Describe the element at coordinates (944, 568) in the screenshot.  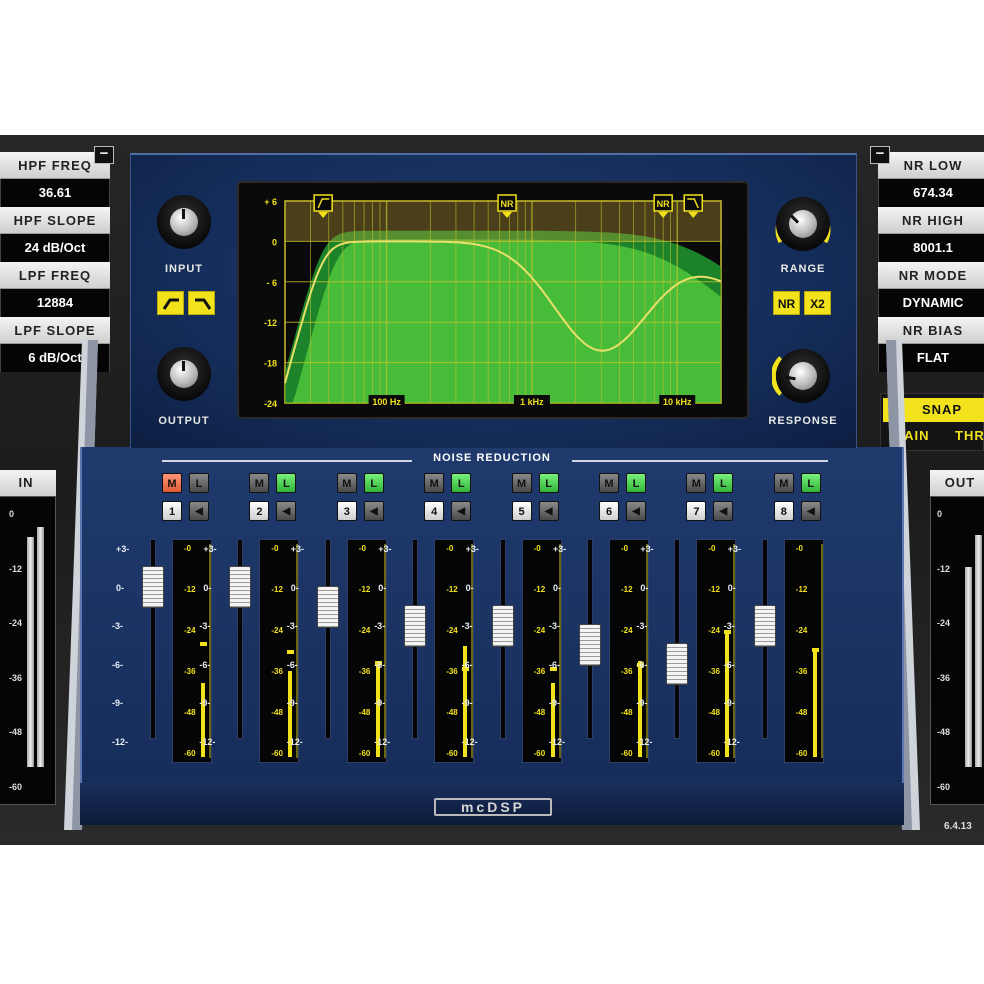
I see `out_meter-tick-1: -12` at that location.